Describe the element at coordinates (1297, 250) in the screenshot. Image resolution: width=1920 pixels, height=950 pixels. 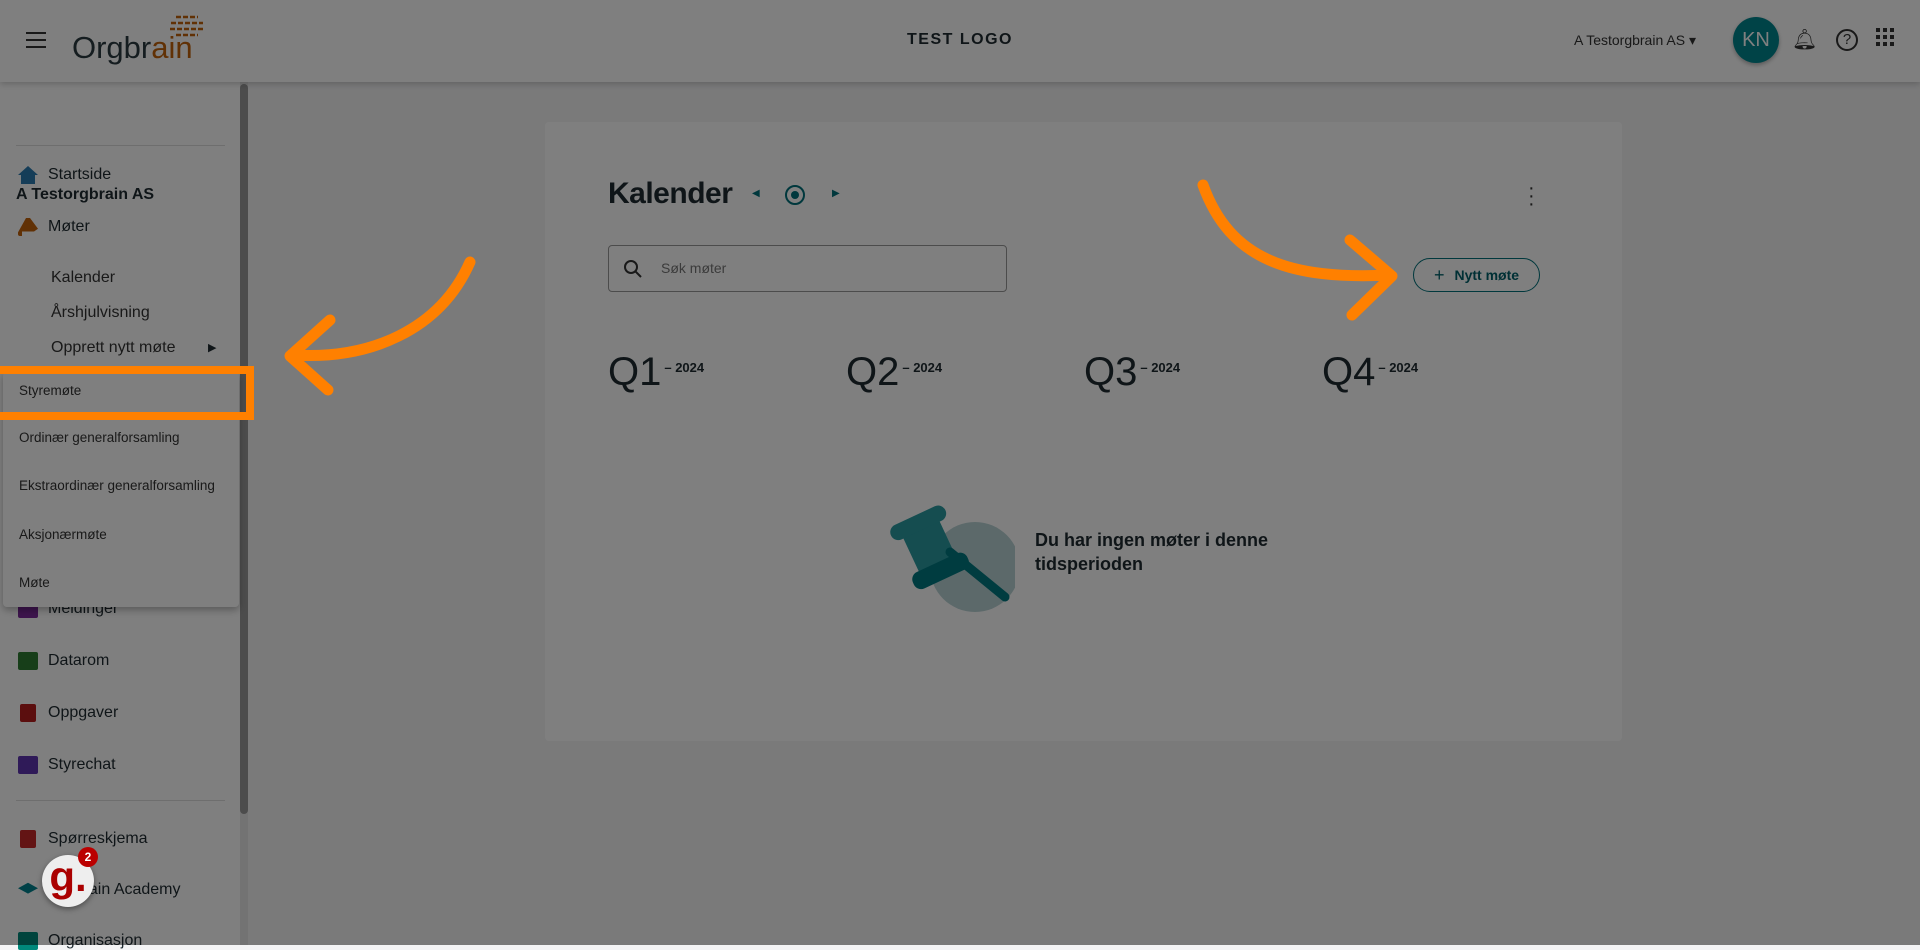
I see `arrow-right-icon` at that location.